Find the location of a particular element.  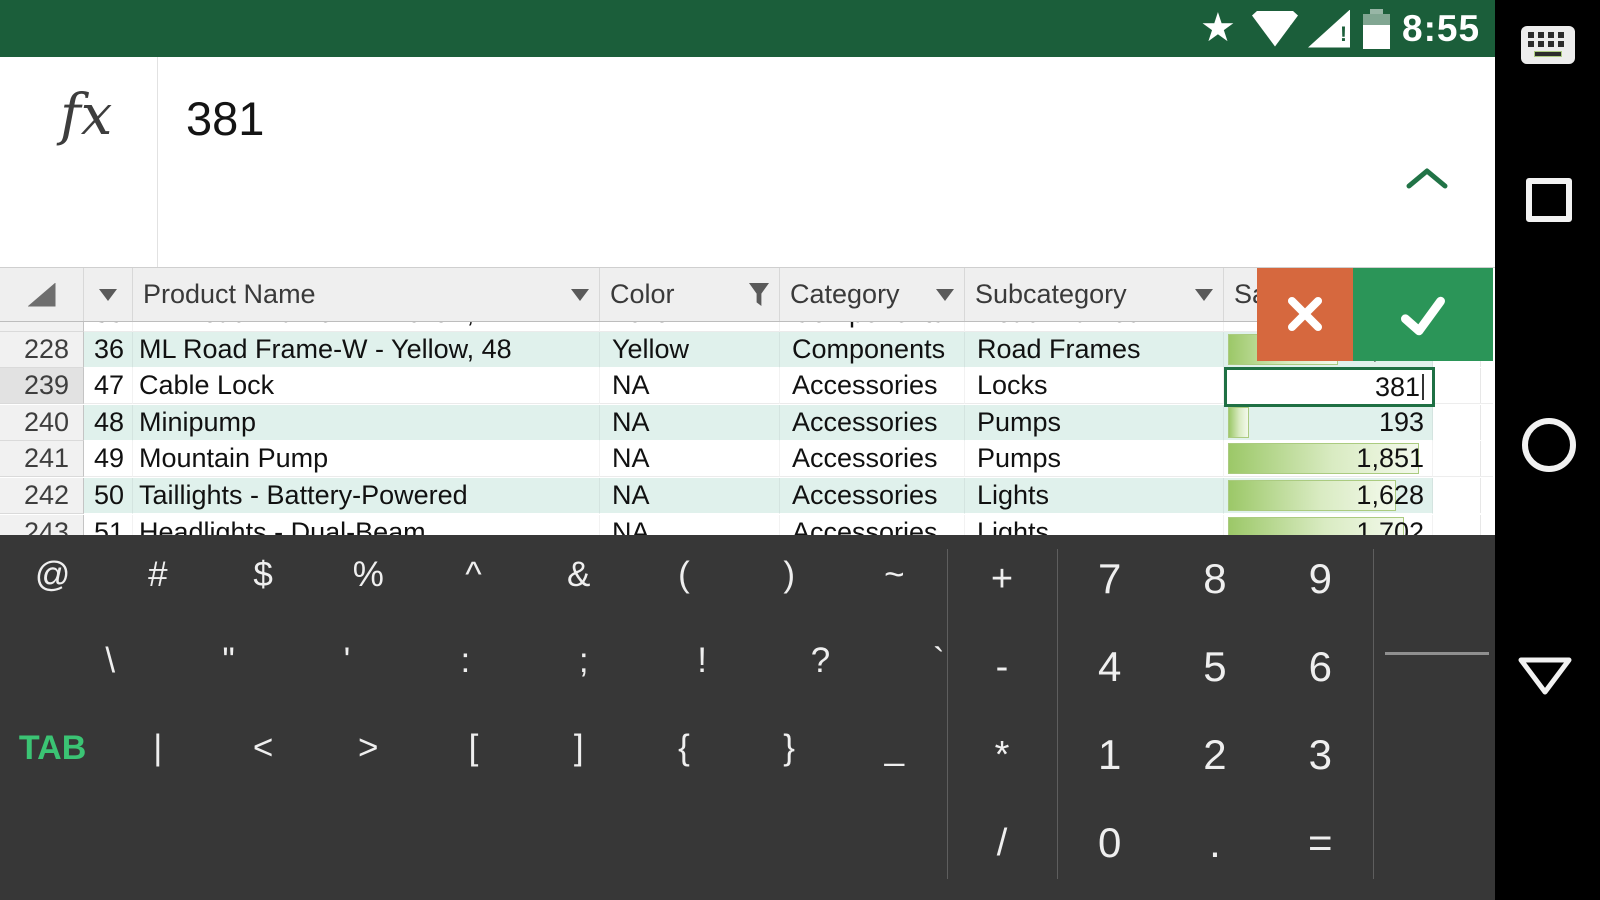

keyboard-key: " is located at coordinates (228, 661).